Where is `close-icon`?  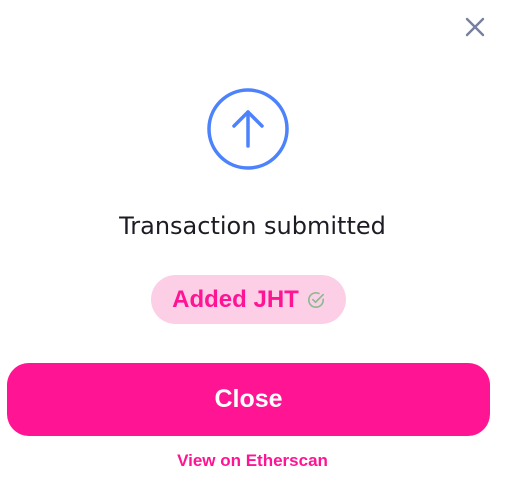
close-icon is located at coordinates (475, 27).